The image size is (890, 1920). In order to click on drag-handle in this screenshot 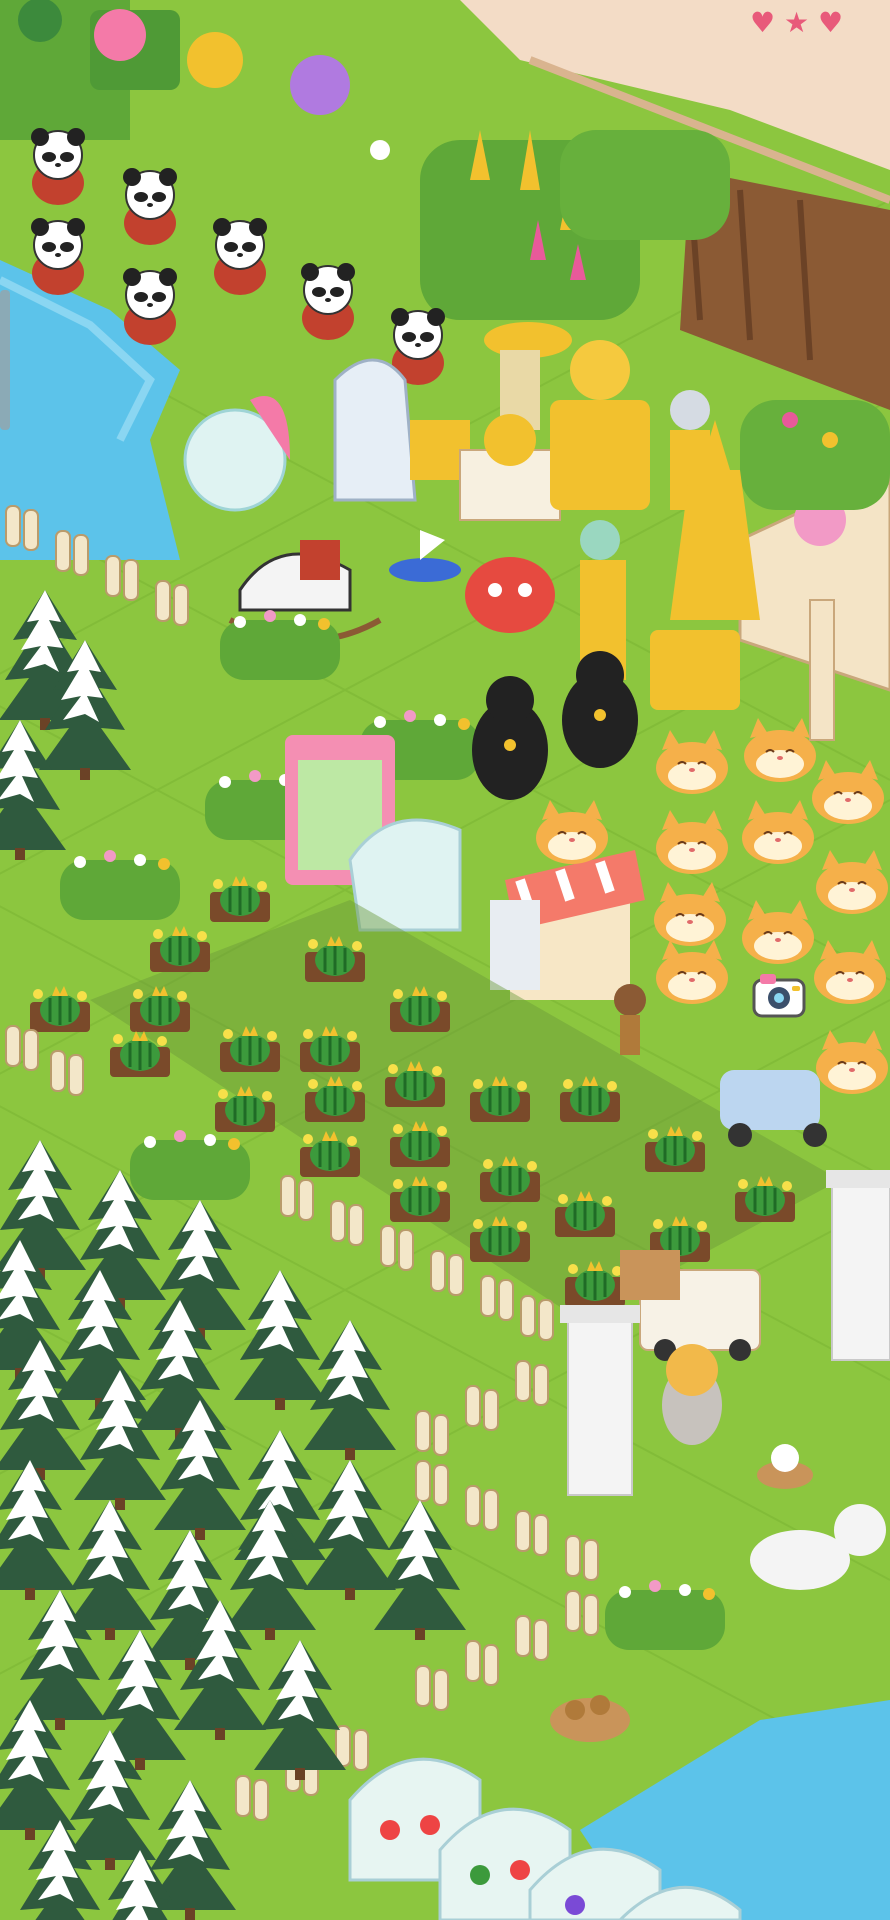, I will do `click(5, 360)`.